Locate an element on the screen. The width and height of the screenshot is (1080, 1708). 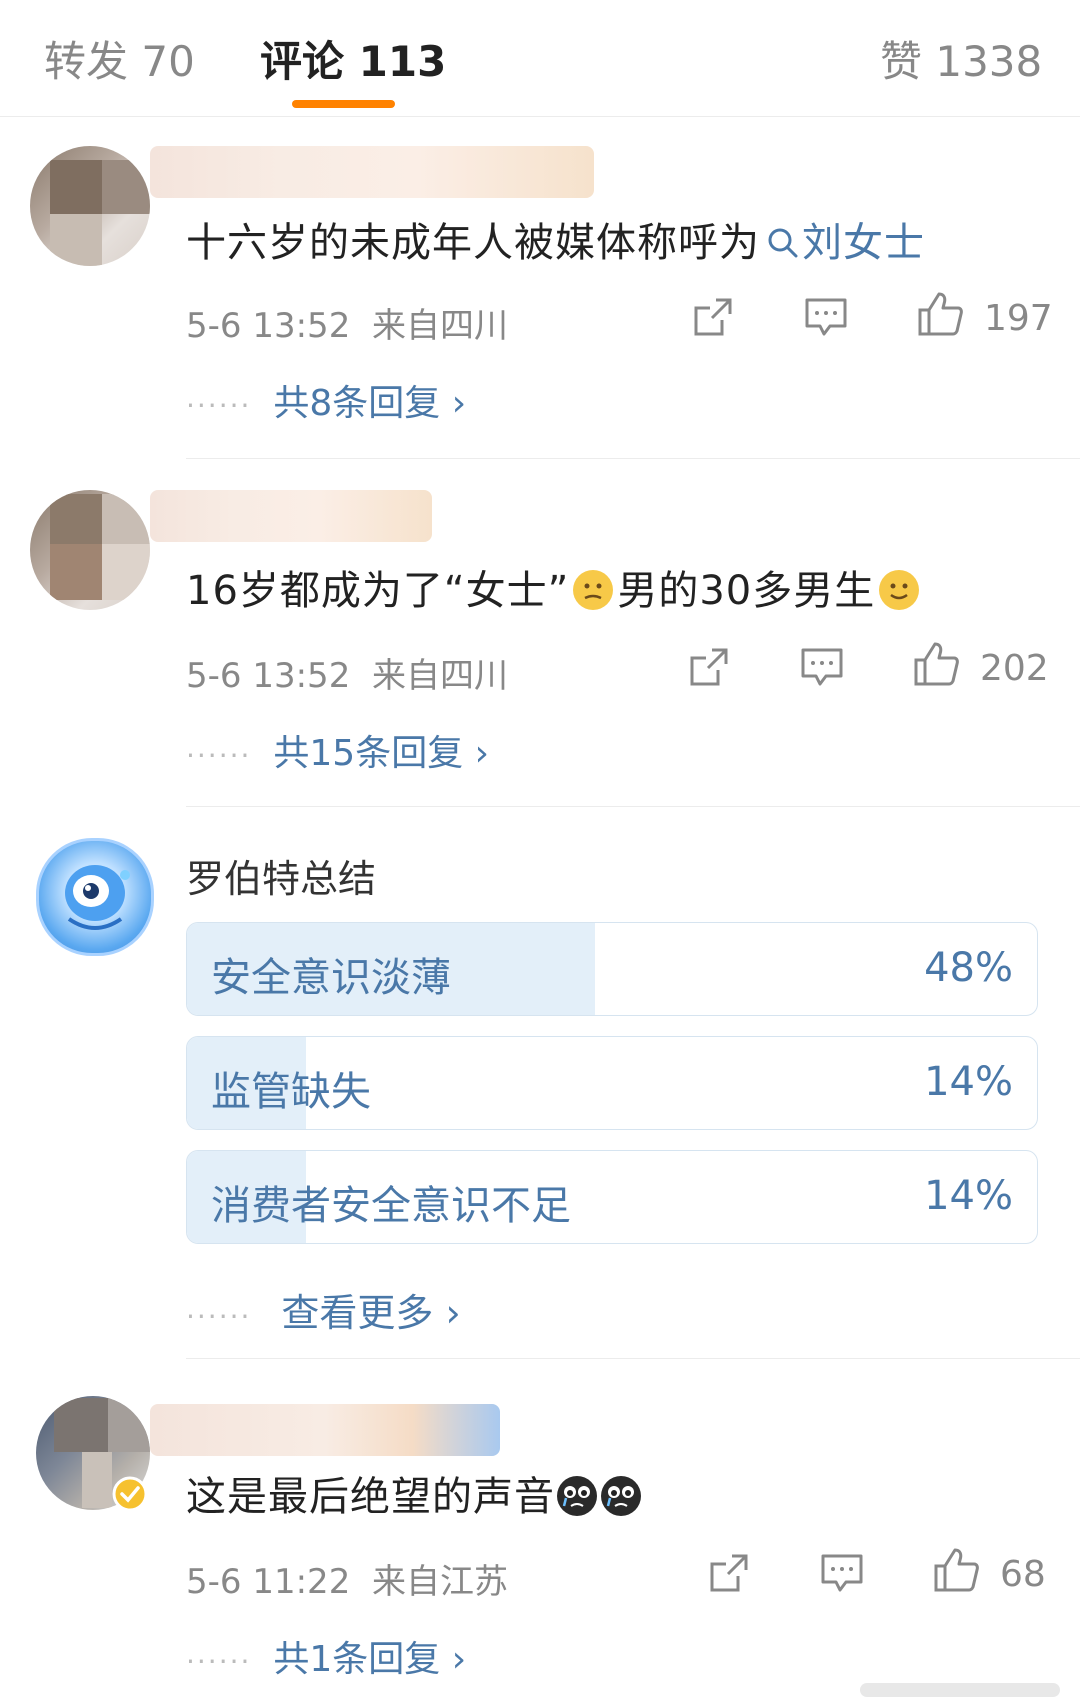
replies-link: 共8条回复 › is located at coordinates (369, 403).